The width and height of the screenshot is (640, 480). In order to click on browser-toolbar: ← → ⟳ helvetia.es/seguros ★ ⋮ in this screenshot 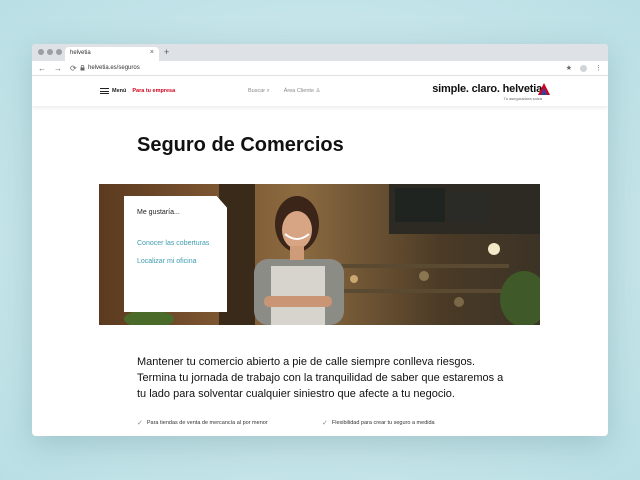, I will do `click(320, 68)`.